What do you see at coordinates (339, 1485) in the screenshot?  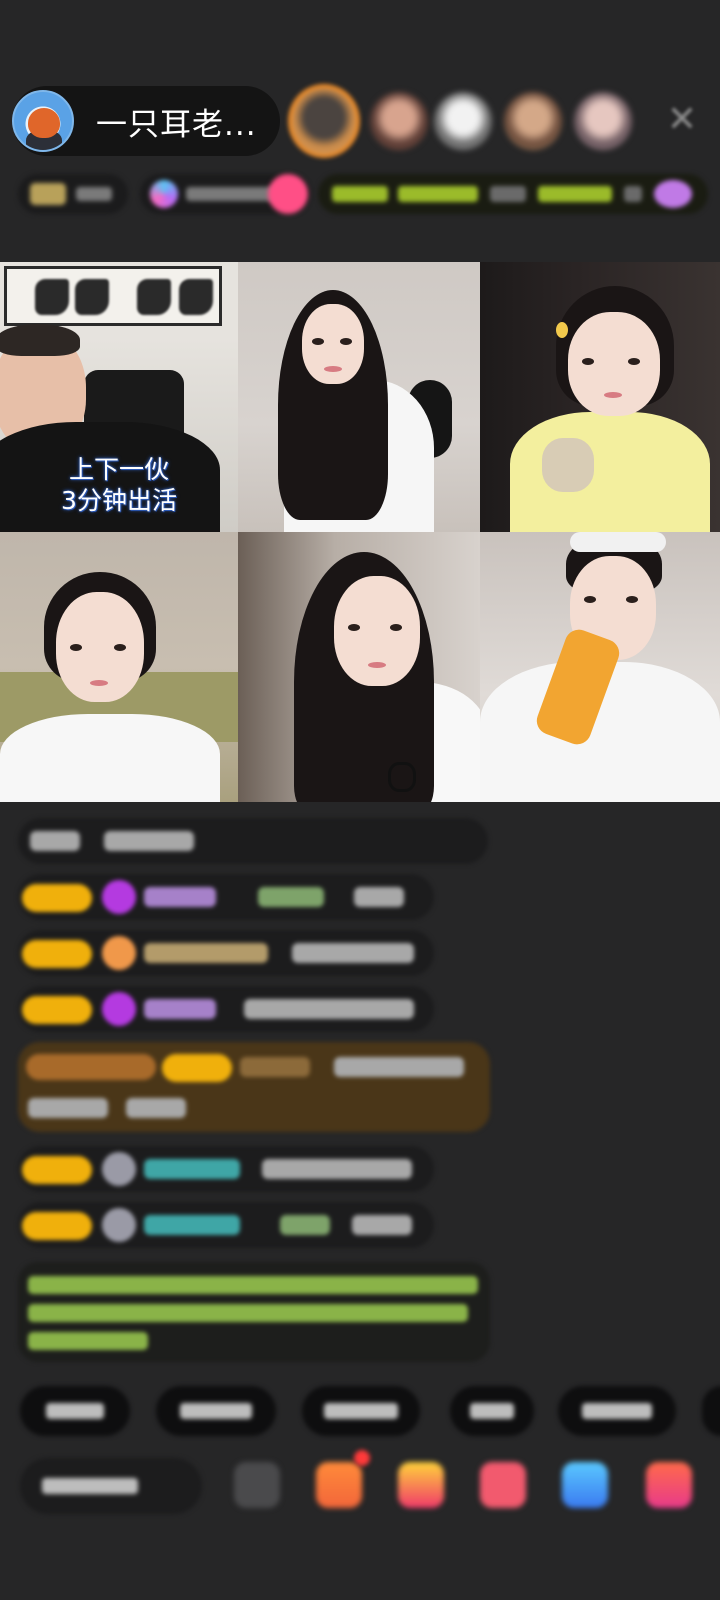 I see `fan-club-icon` at bounding box center [339, 1485].